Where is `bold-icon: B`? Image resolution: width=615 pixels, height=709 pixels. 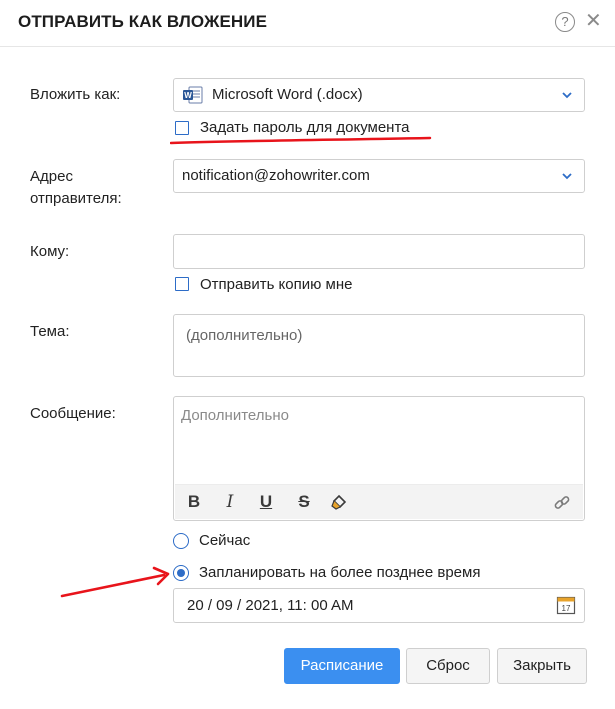
bold-icon: B is located at coordinates (194, 502).